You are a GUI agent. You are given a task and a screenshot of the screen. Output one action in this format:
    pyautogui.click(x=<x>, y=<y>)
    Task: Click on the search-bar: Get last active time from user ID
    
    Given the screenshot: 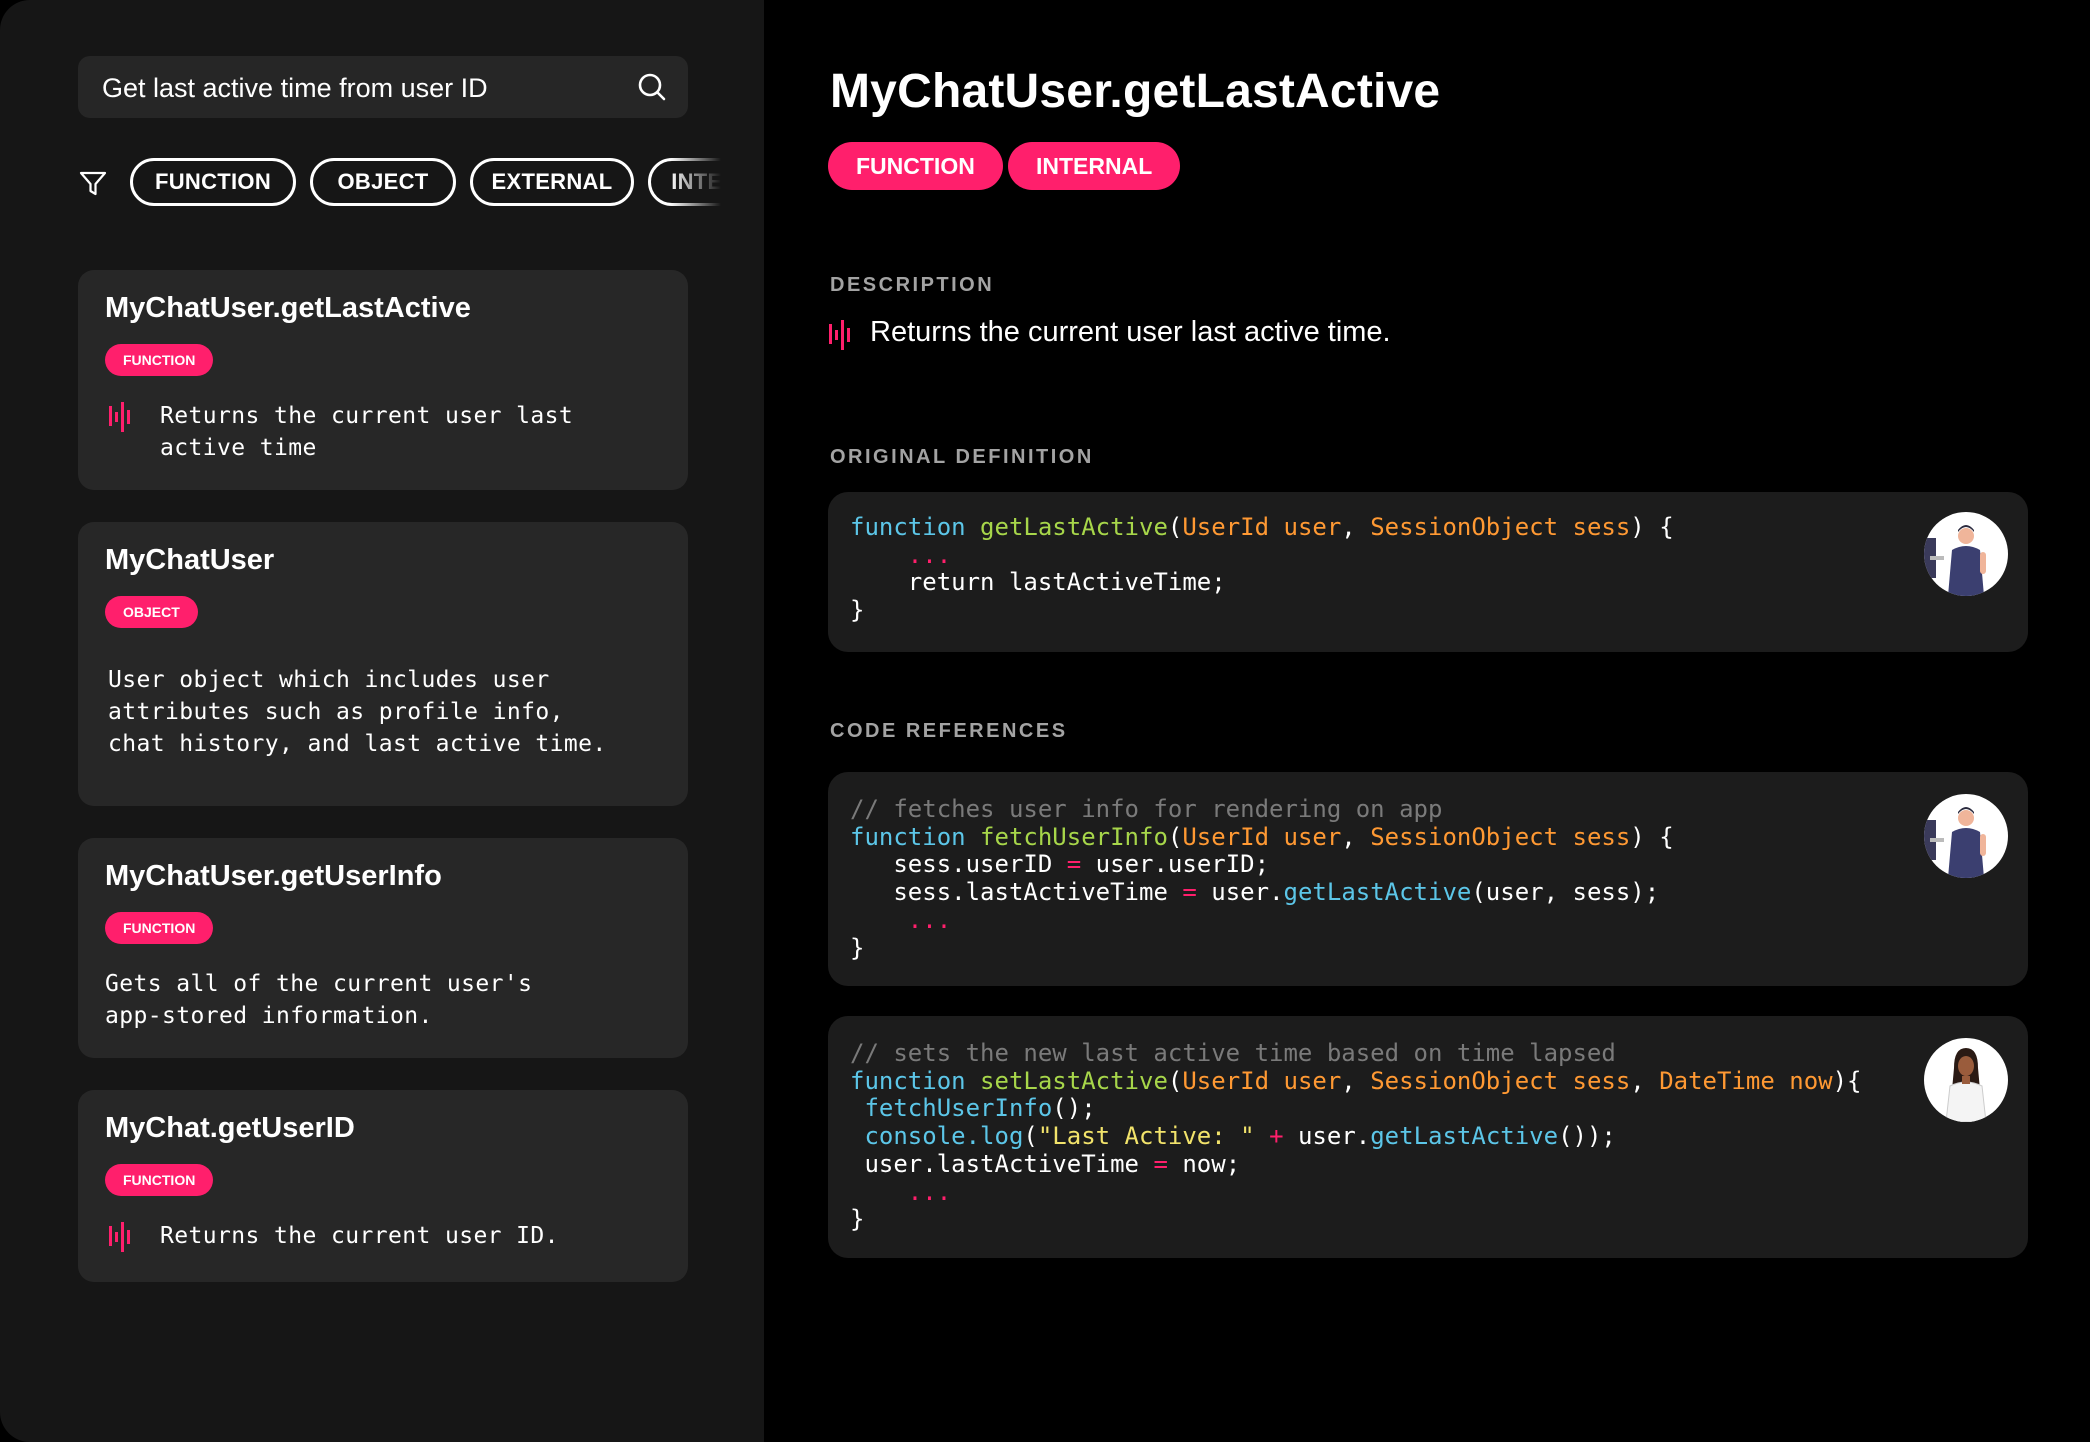 What is the action you would take?
    pyautogui.click(x=383, y=87)
    